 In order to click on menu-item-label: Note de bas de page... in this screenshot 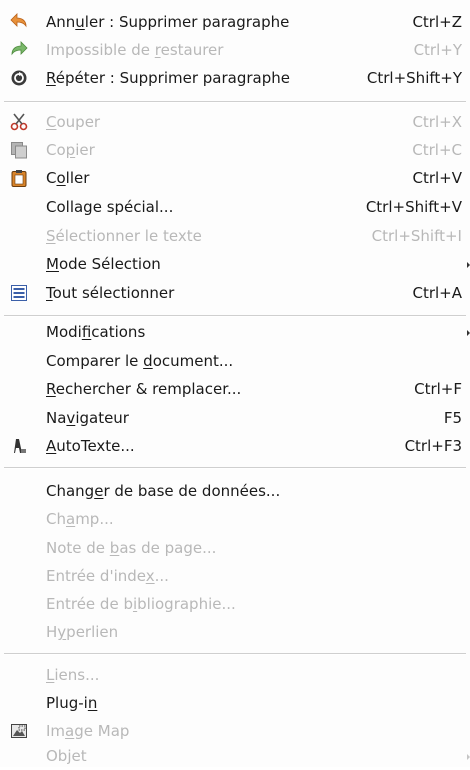, I will do `click(131, 548)`.